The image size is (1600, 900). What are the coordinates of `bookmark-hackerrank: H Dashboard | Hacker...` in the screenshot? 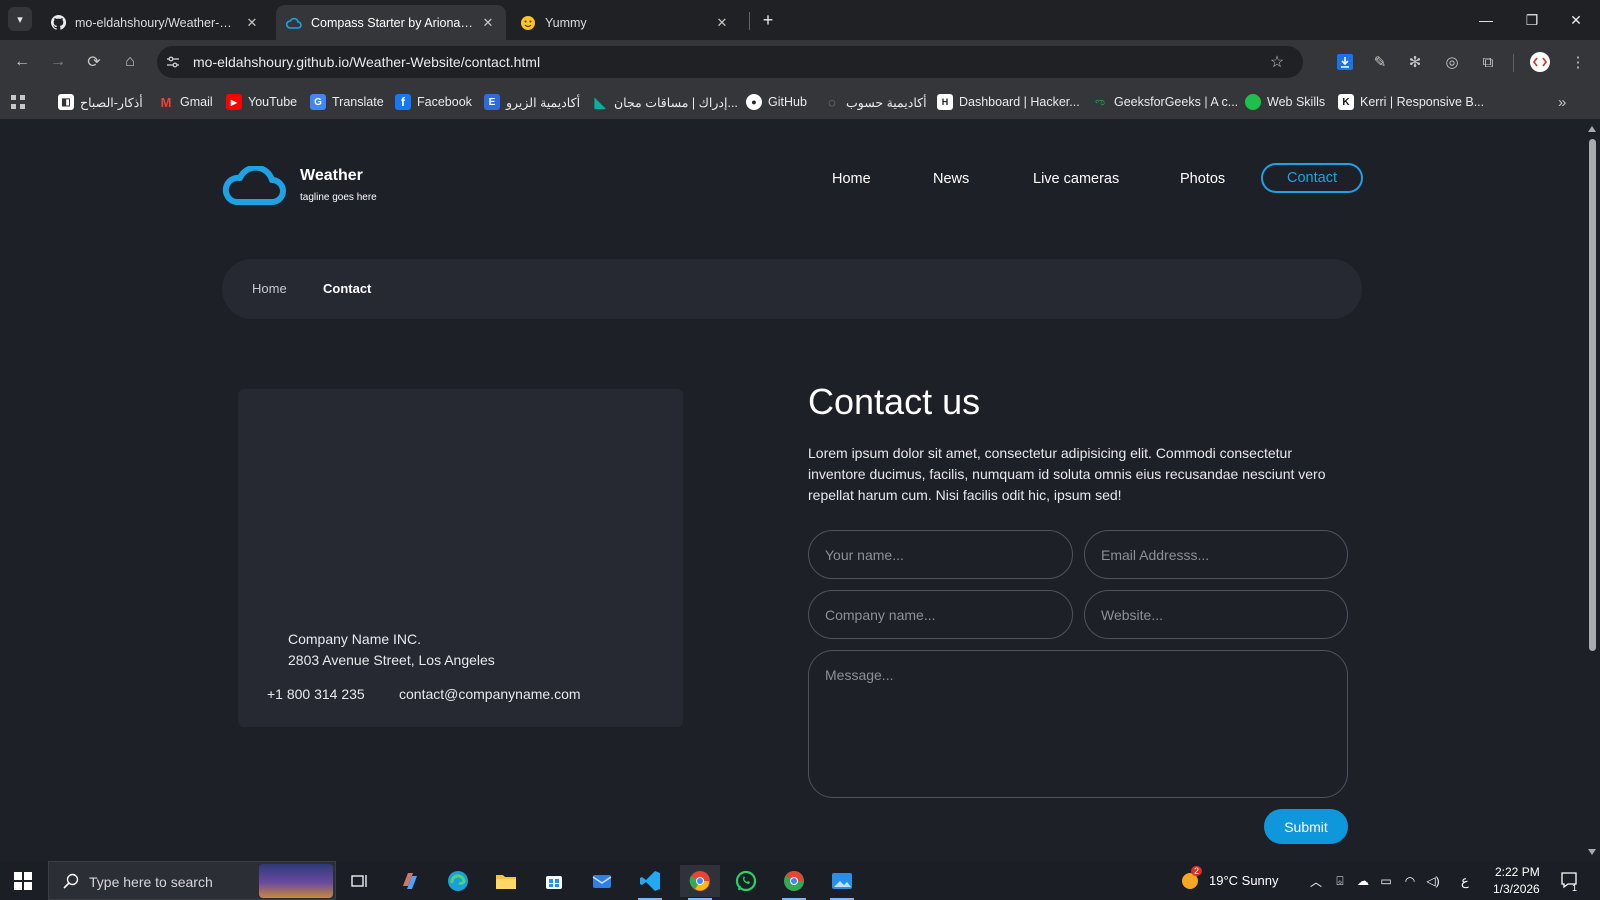 It's located at (1008, 102).